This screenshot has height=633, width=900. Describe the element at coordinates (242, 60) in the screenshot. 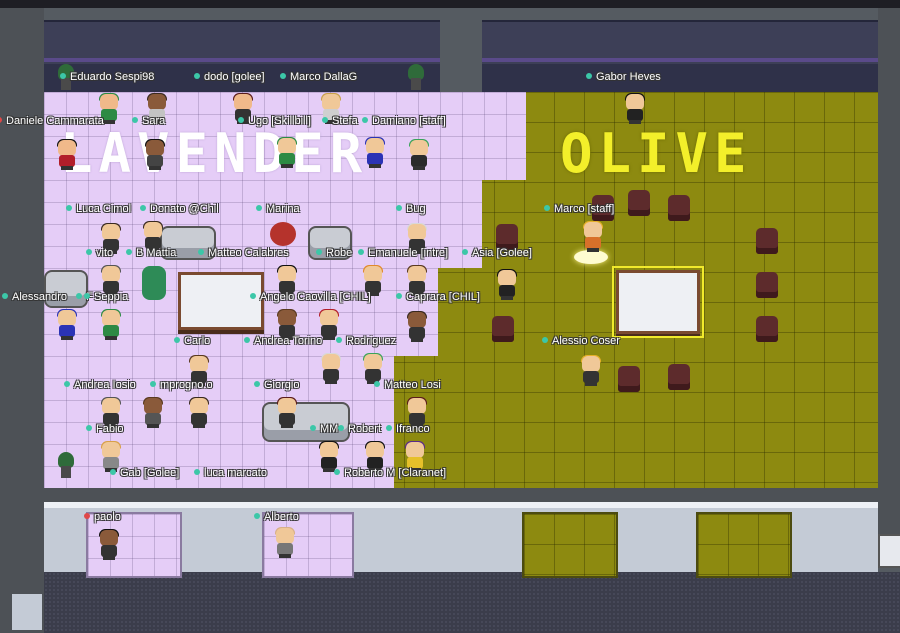

I see `lavender-wall-trim` at that location.